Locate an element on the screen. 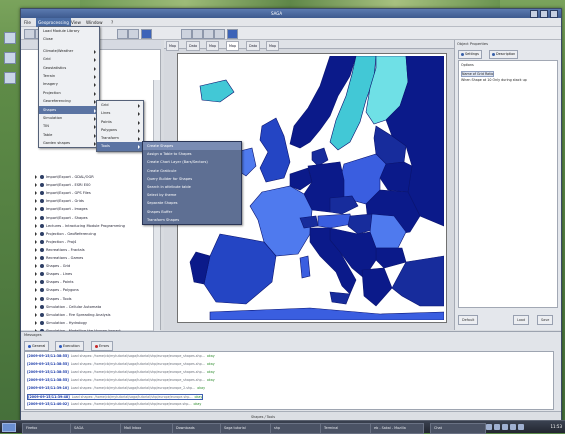 The height and width of the screenshot is (434, 565). menu-item: Search in attribute table is located at coordinates (192, 187).